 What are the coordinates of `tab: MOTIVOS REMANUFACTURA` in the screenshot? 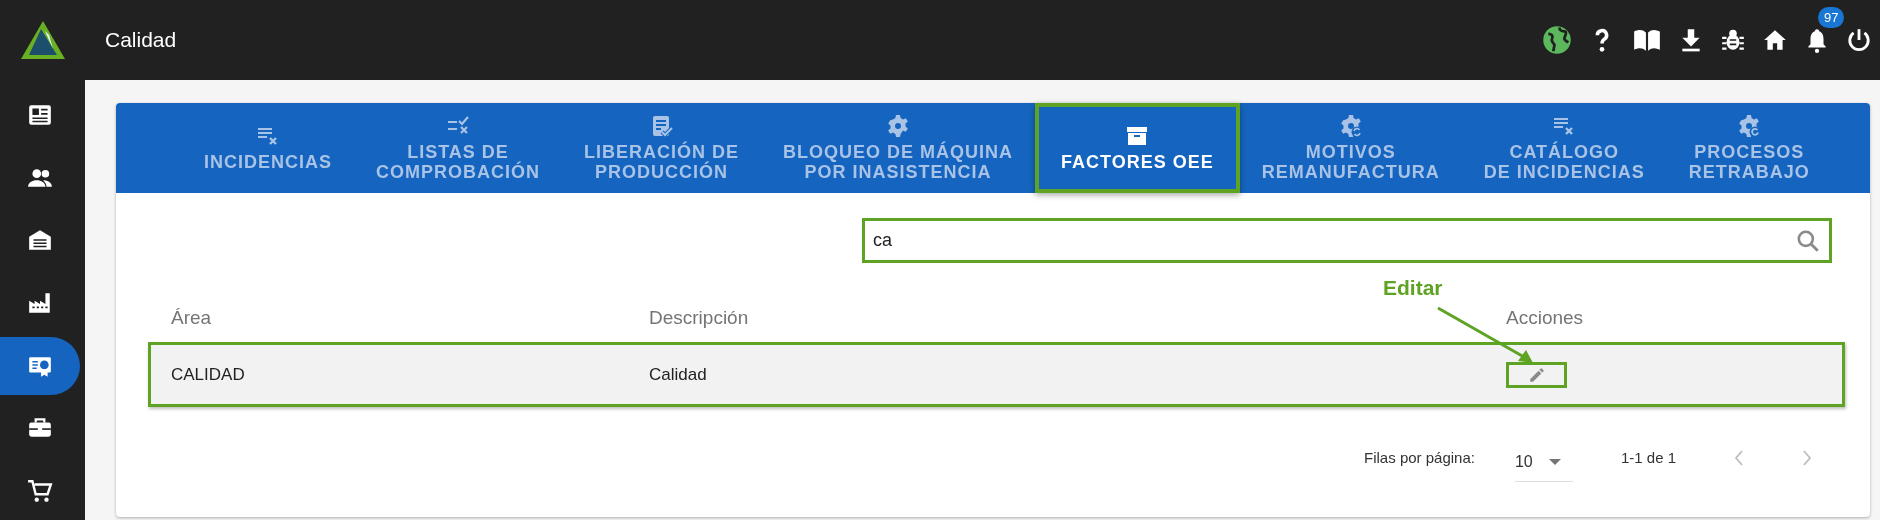 It's located at (1350, 148).